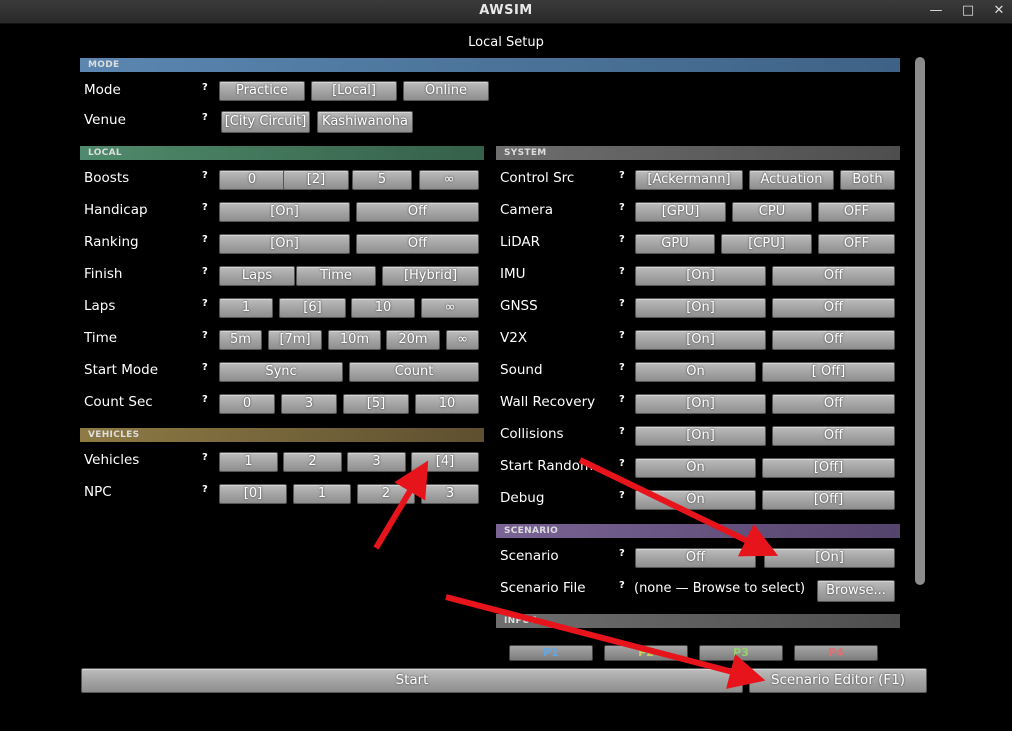 The height and width of the screenshot is (731, 1012). What do you see at coordinates (401, 505) in the screenshot?
I see `arrow-to-vehicles` at bounding box center [401, 505].